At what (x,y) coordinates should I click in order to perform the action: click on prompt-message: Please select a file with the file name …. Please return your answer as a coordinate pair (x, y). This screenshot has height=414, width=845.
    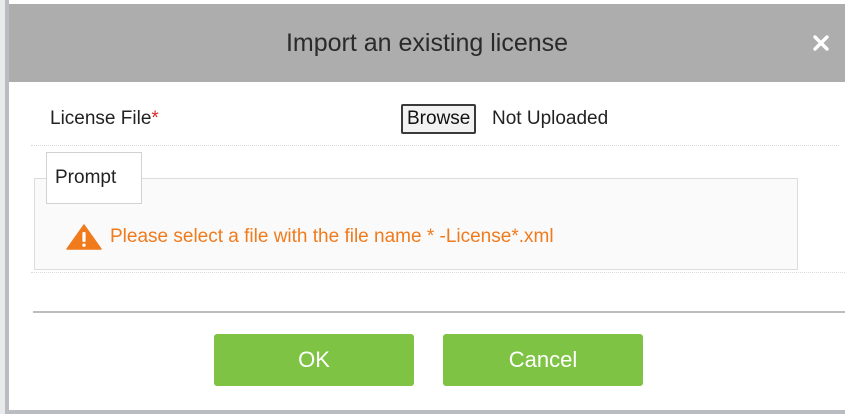
    Looking at the image, I should click on (310, 237).